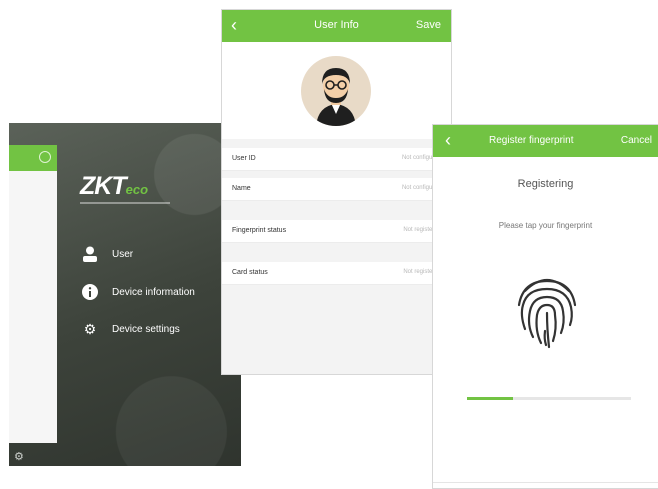 The image size is (658, 489). I want to click on back-chevron-icon: ‹, so click(448, 140).